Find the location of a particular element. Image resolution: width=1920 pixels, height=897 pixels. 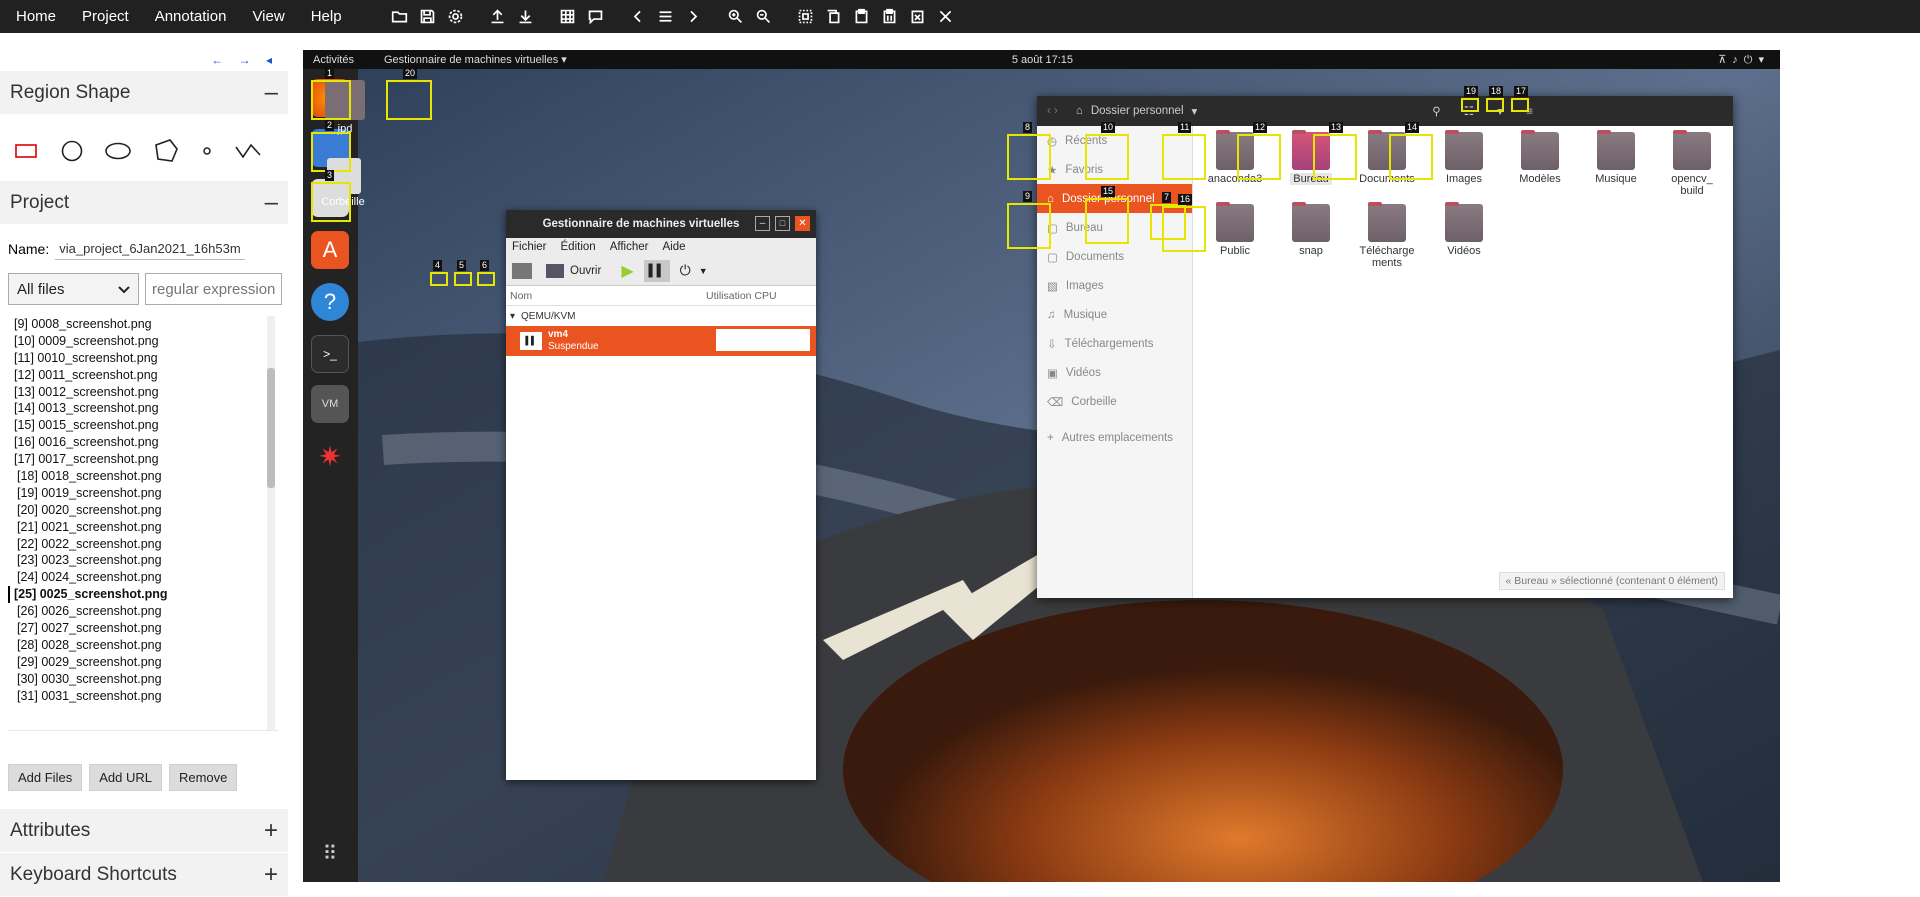

activities-button: Activités is located at coordinates (333, 60).